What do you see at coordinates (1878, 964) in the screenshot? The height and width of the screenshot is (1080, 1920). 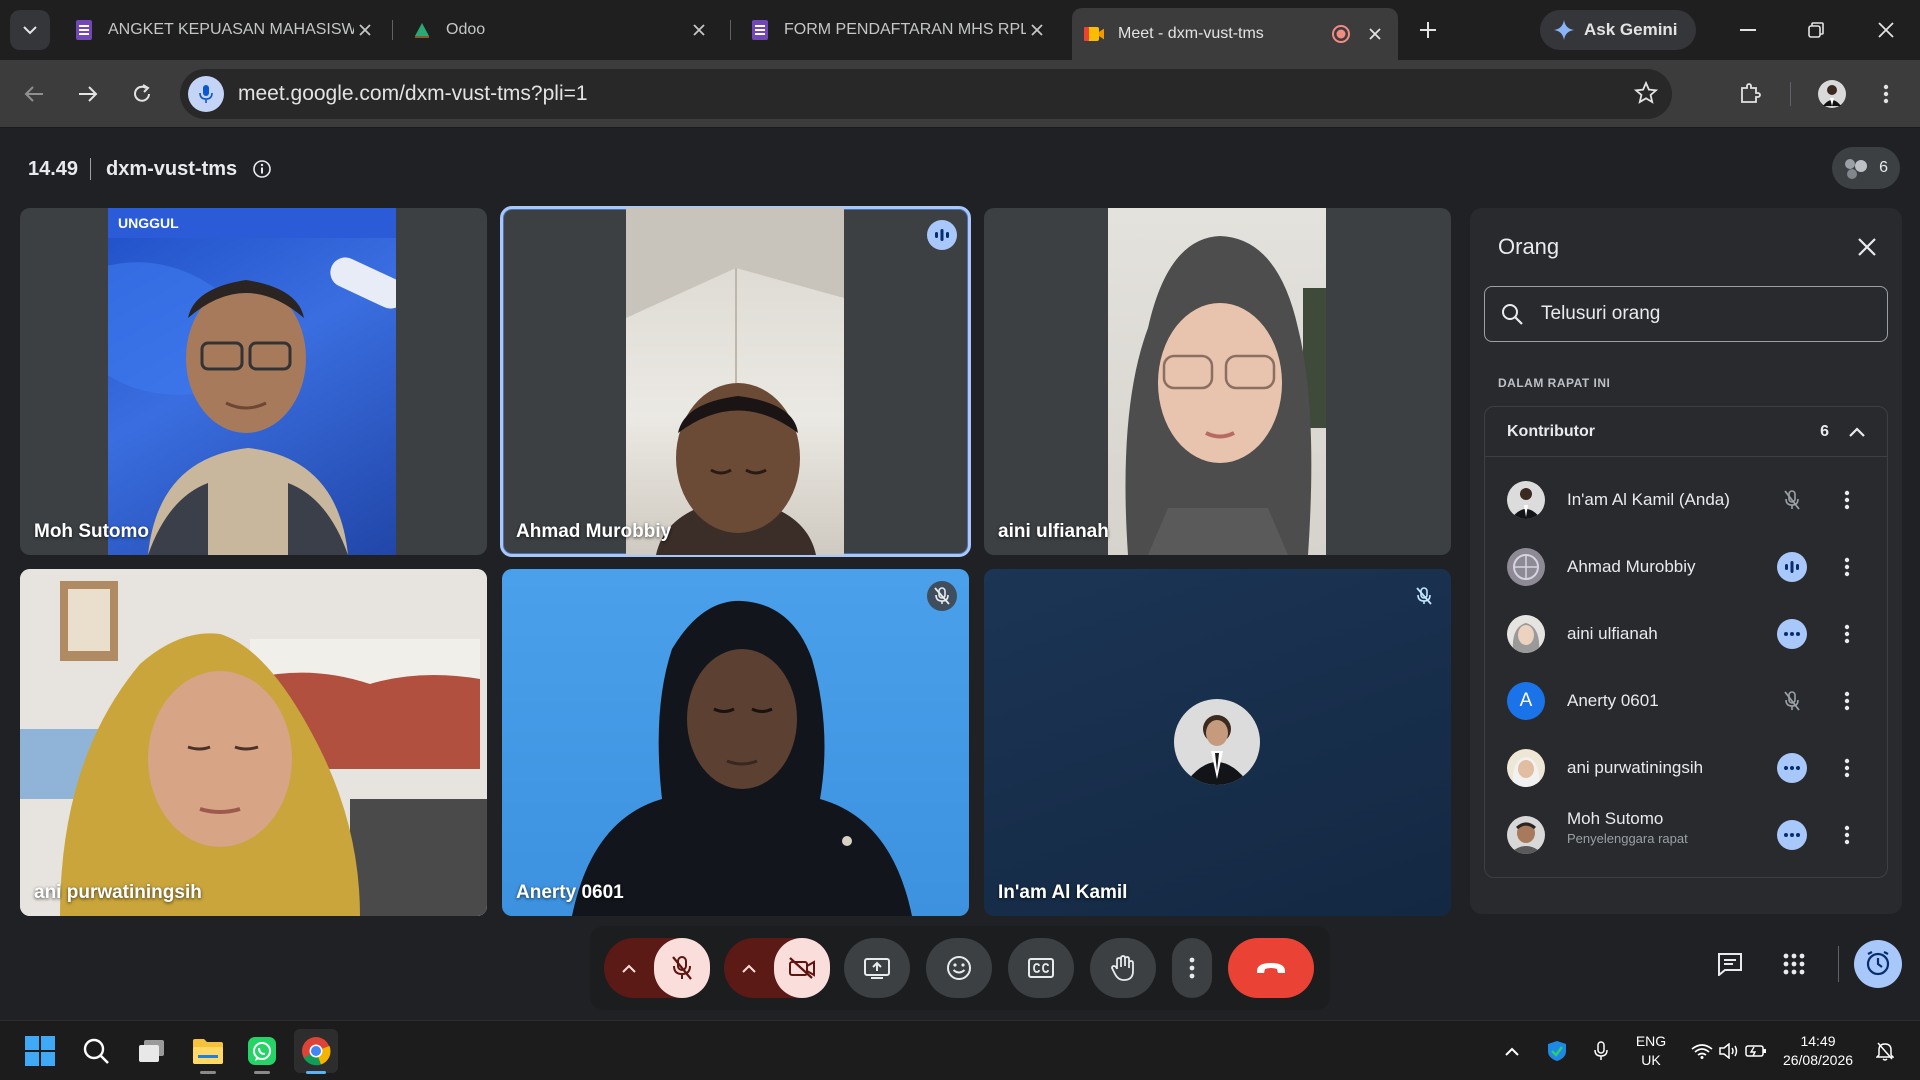 I see `host-controls-button` at bounding box center [1878, 964].